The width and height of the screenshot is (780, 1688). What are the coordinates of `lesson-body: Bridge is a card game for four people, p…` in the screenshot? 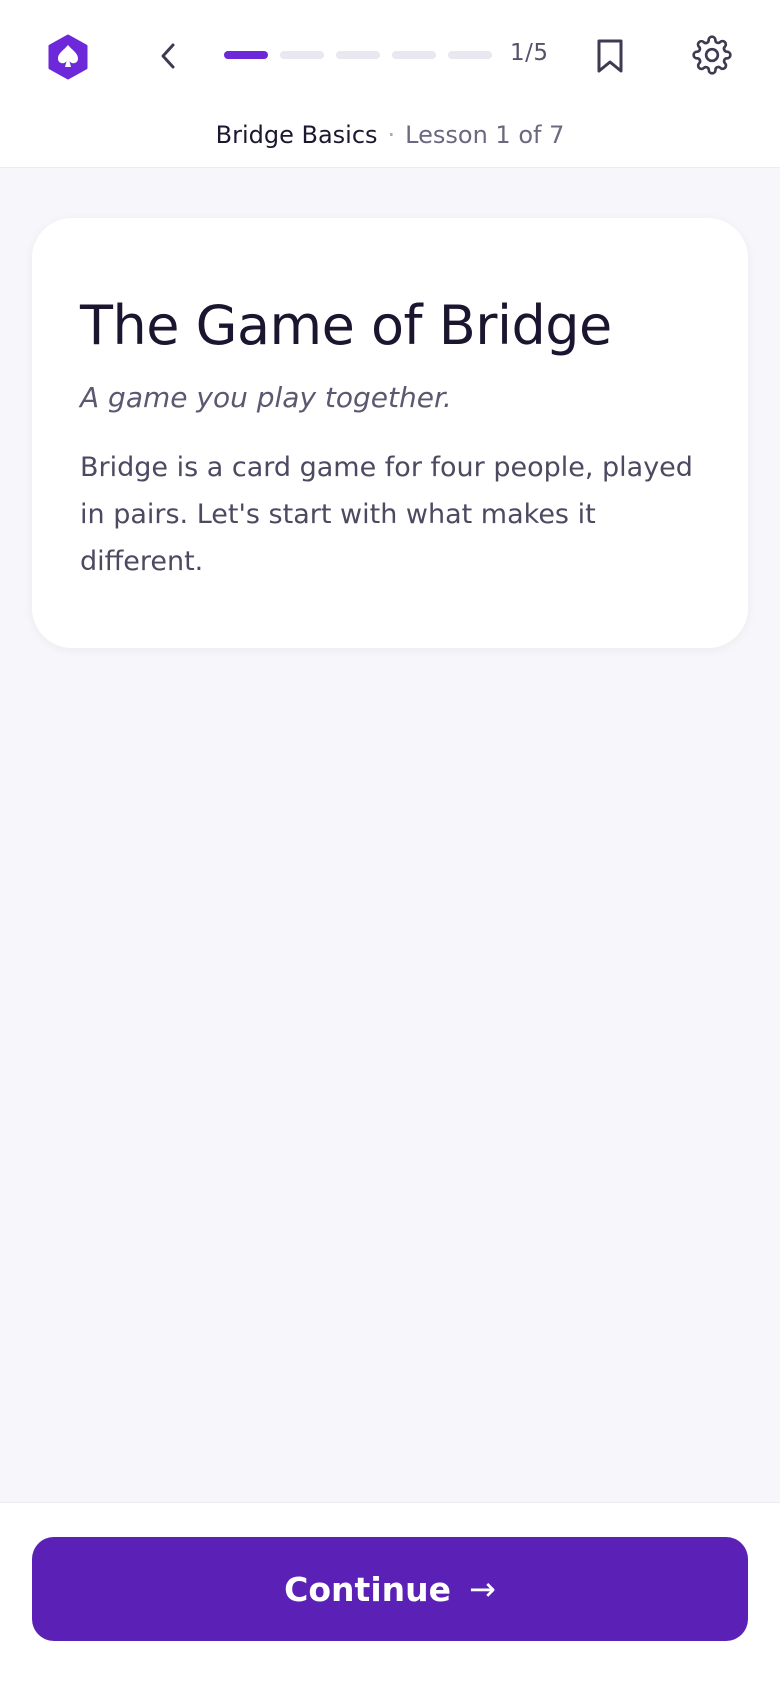 It's located at (386, 514).